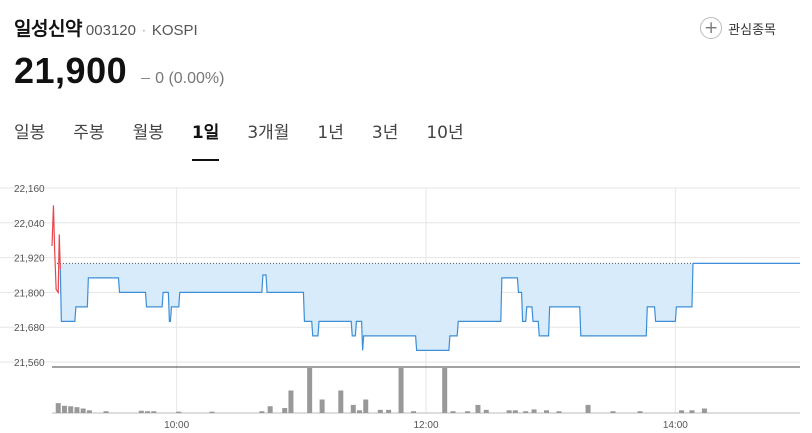  I want to click on tab-3month: 3개월, so click(268, 139).